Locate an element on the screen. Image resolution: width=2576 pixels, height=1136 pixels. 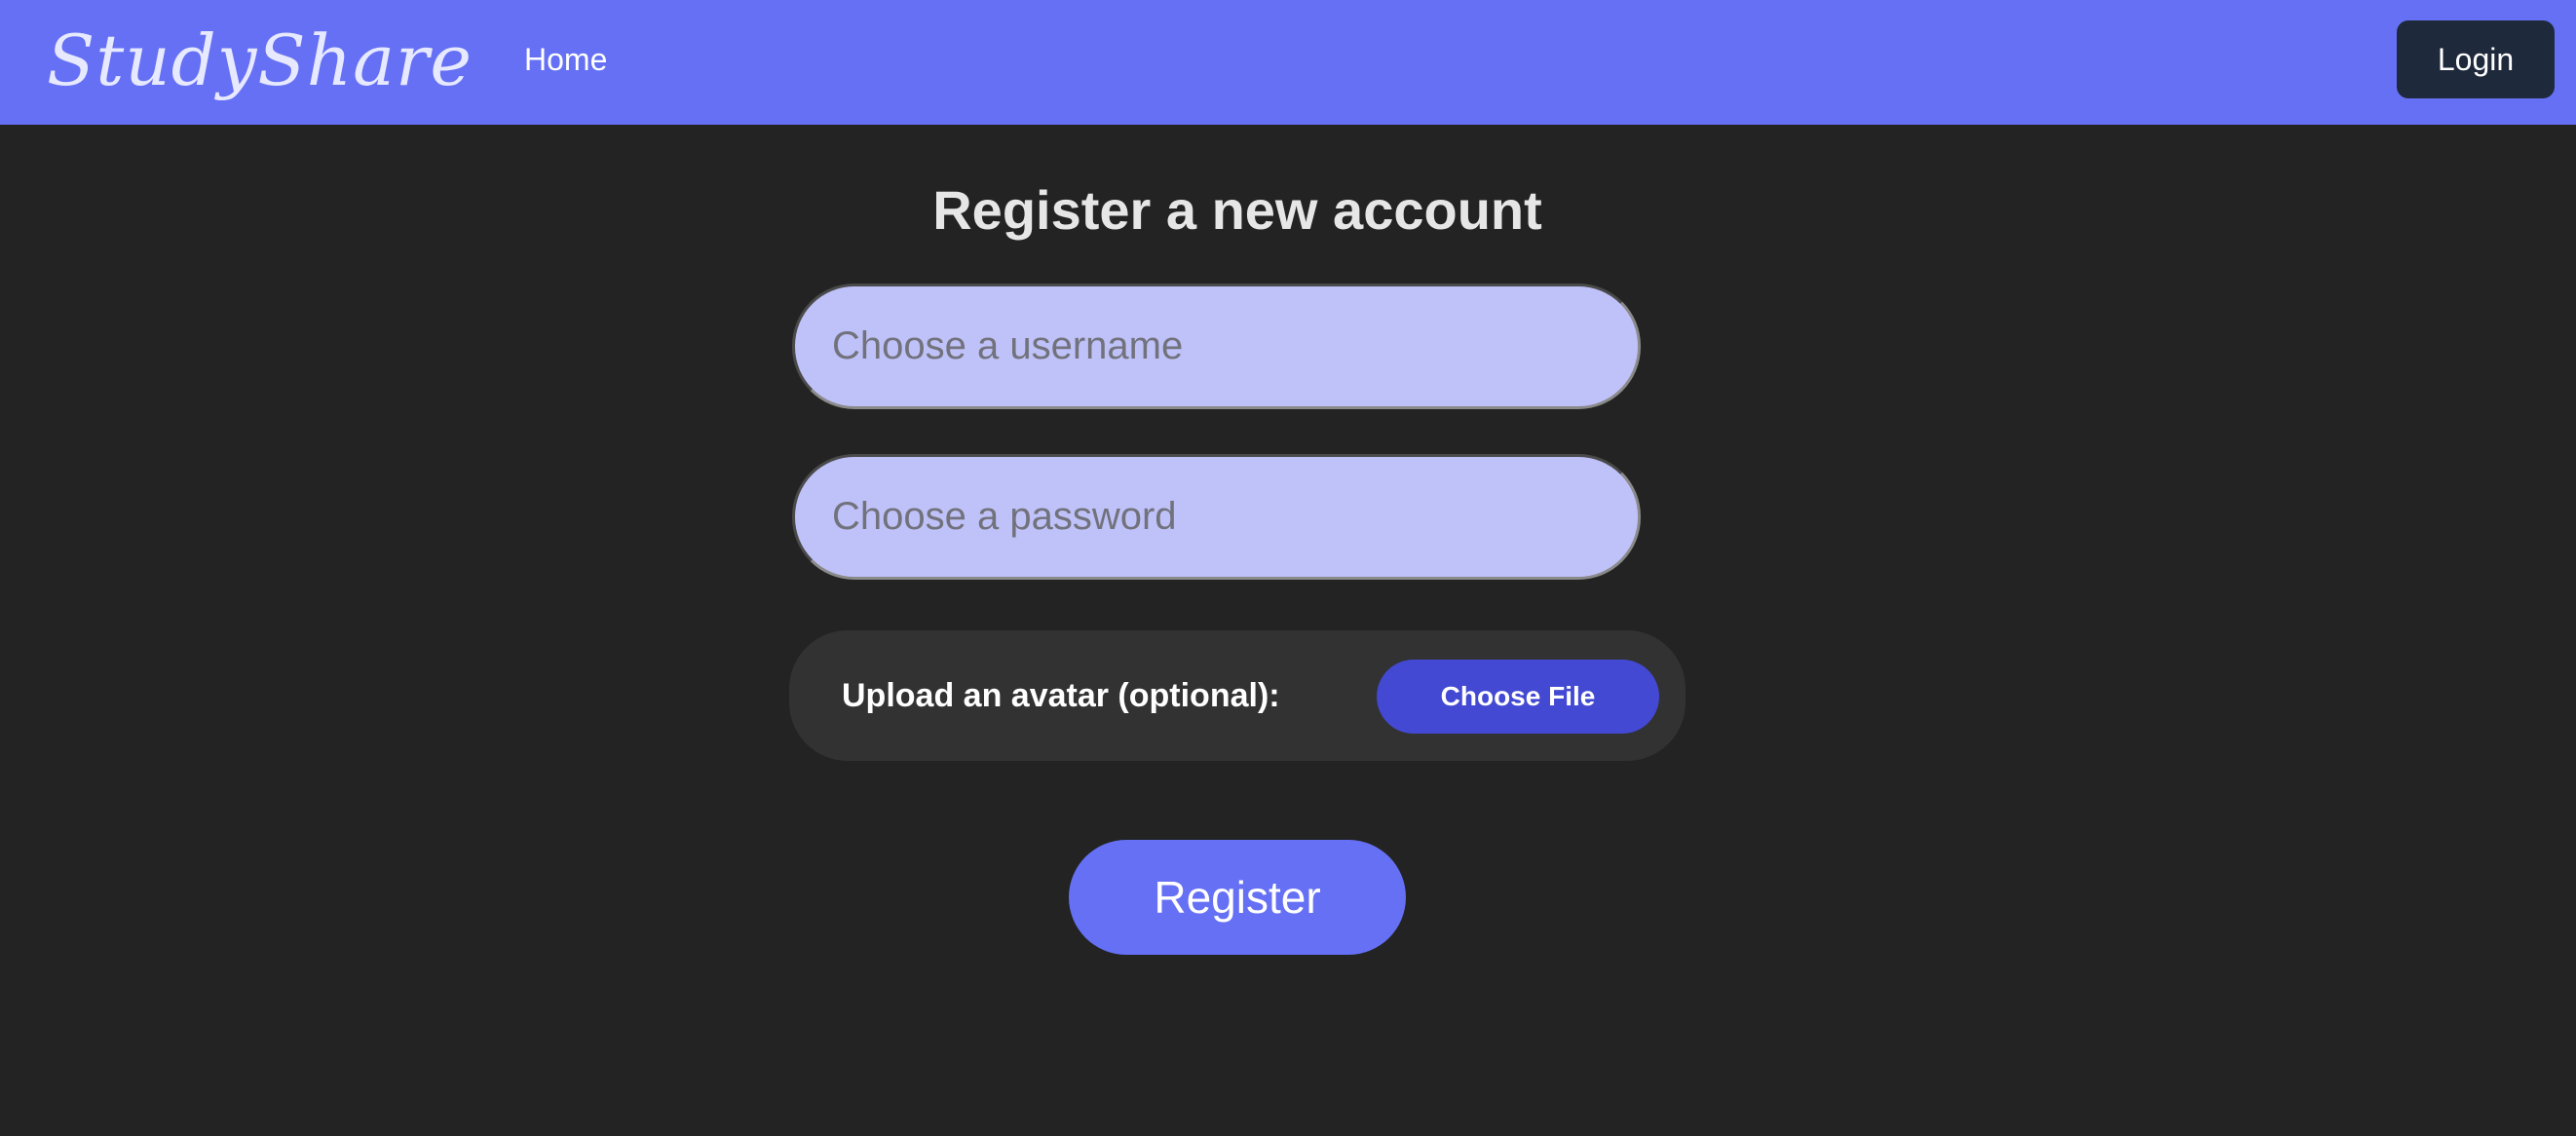
logo: StudyShare is located at coordinates (260, 60).